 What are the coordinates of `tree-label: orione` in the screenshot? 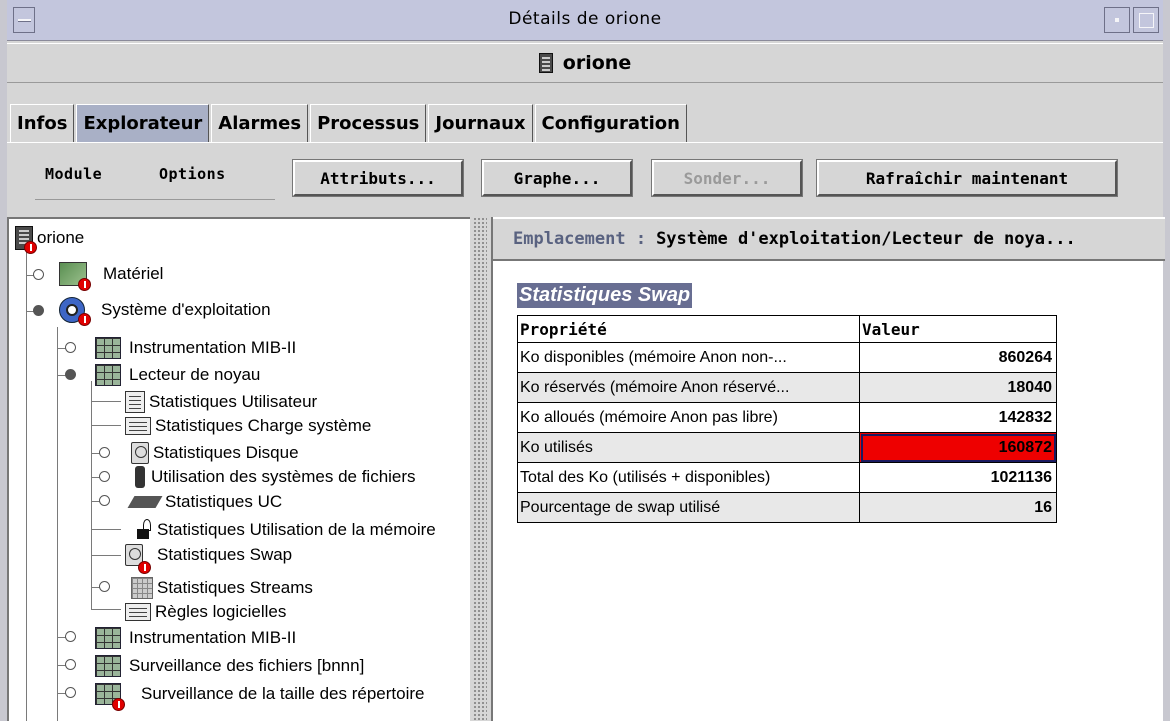 It's located at (61, 237).